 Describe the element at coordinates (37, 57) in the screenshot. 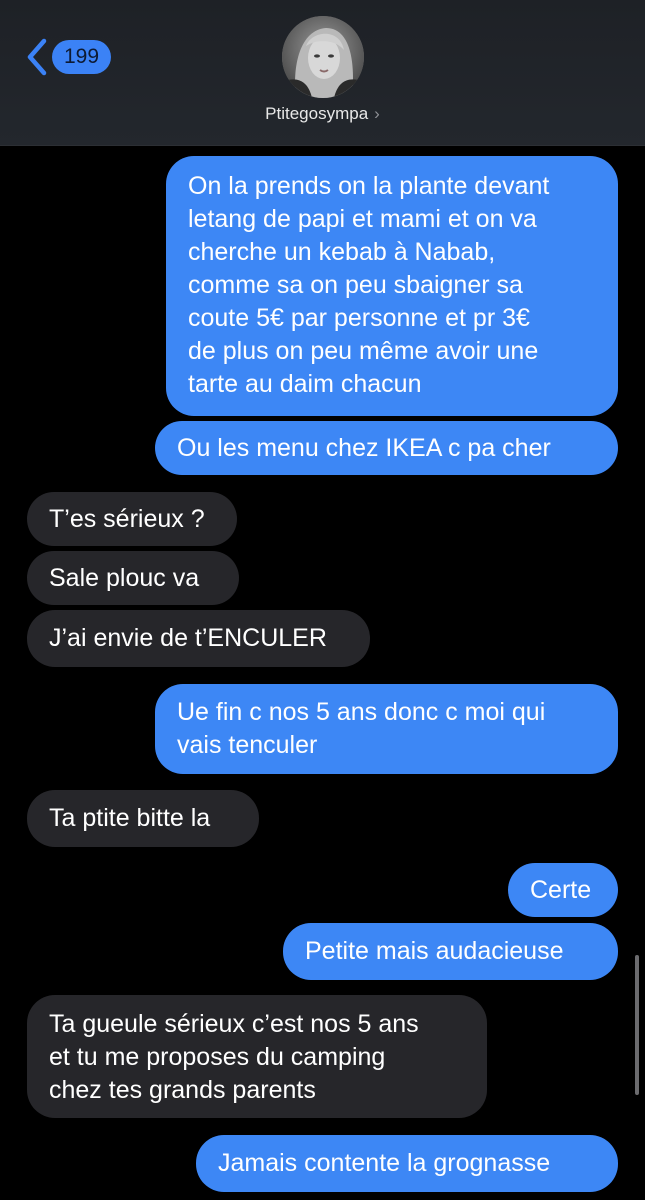

I see `chevron-left-icon` at that location.